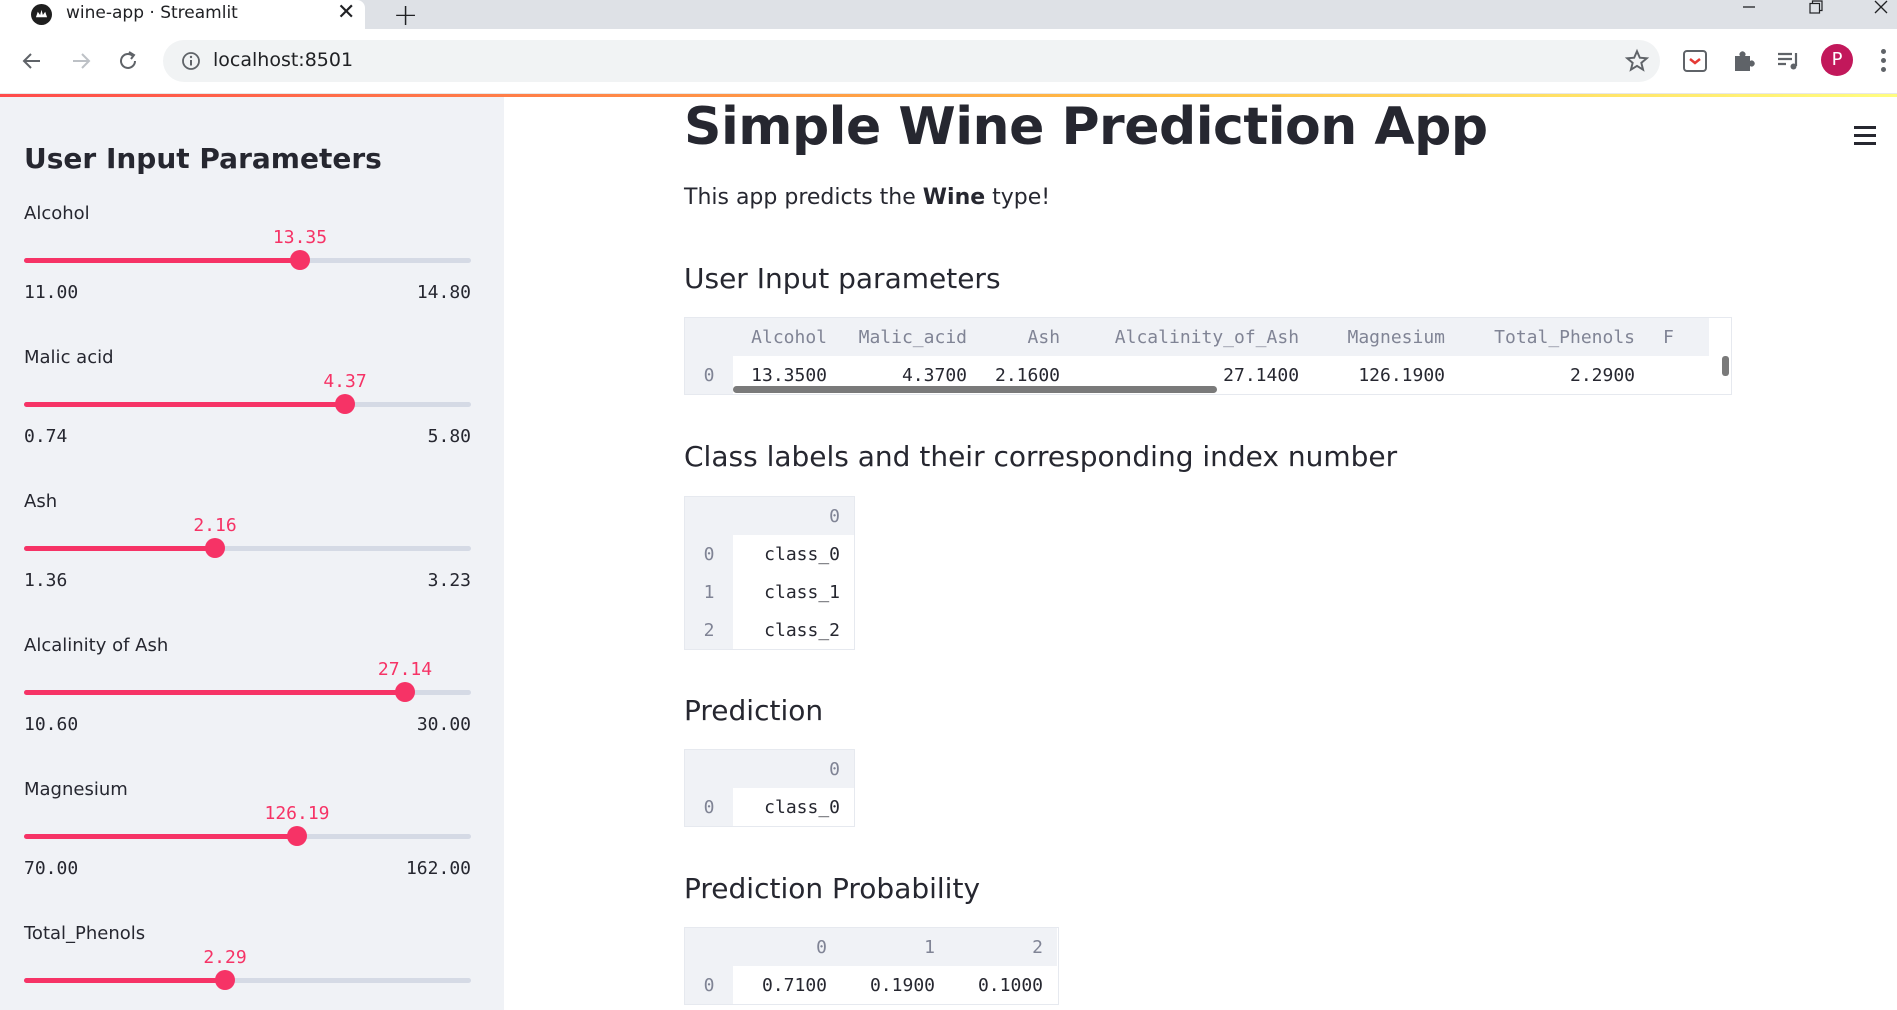  Describe the element at coordinates (152, 13) in the screenshot. I see `tab-title: wine-app · Streamlit` at that location.